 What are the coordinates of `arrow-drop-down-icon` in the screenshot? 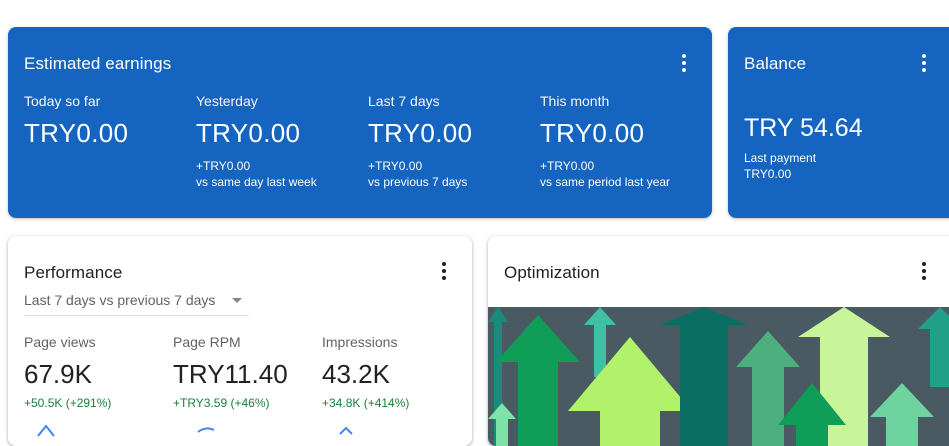 It's located at (237, 300).